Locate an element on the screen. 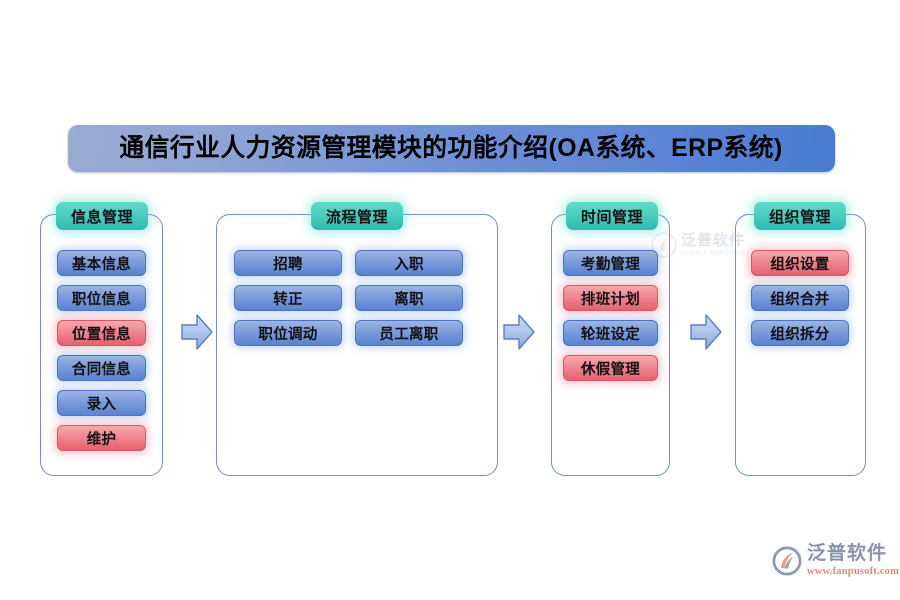  column-header-label: 信息管理 is located at coordinates (101, 217).